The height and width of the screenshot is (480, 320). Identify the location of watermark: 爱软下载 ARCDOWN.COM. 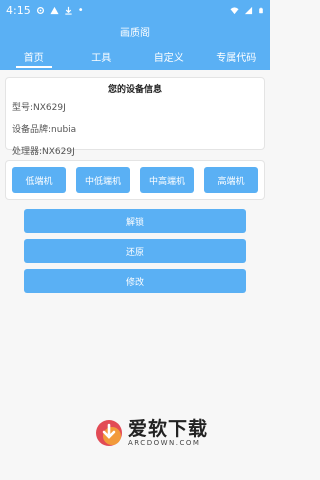
(151, 433).